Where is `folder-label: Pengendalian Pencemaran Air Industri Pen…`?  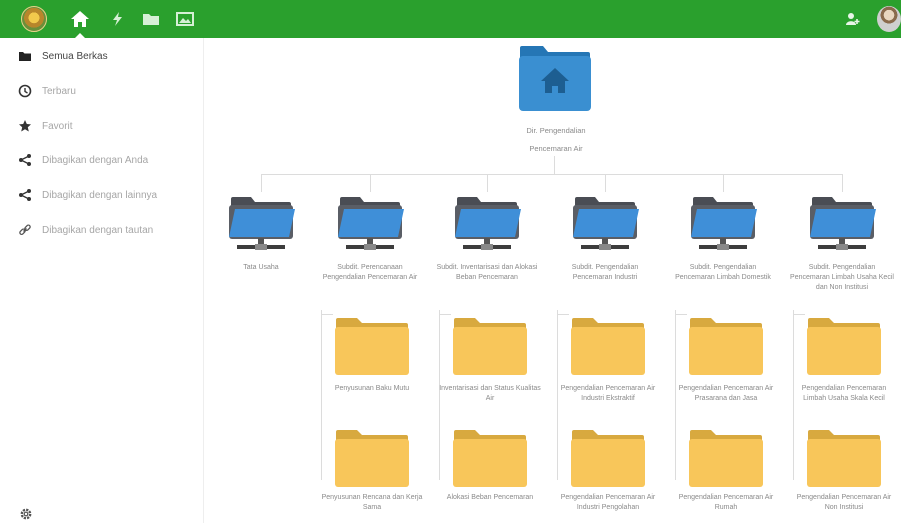 folder-label: Pengendalian Pencemaran Air Industri Pen… is located at coordinates (608, 502).